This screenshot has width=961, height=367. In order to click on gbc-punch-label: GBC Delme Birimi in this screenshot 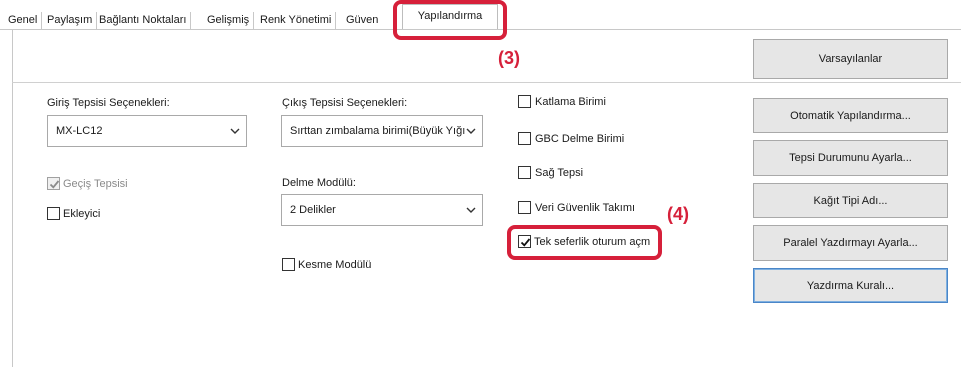, I will do `click(580, 139)`.